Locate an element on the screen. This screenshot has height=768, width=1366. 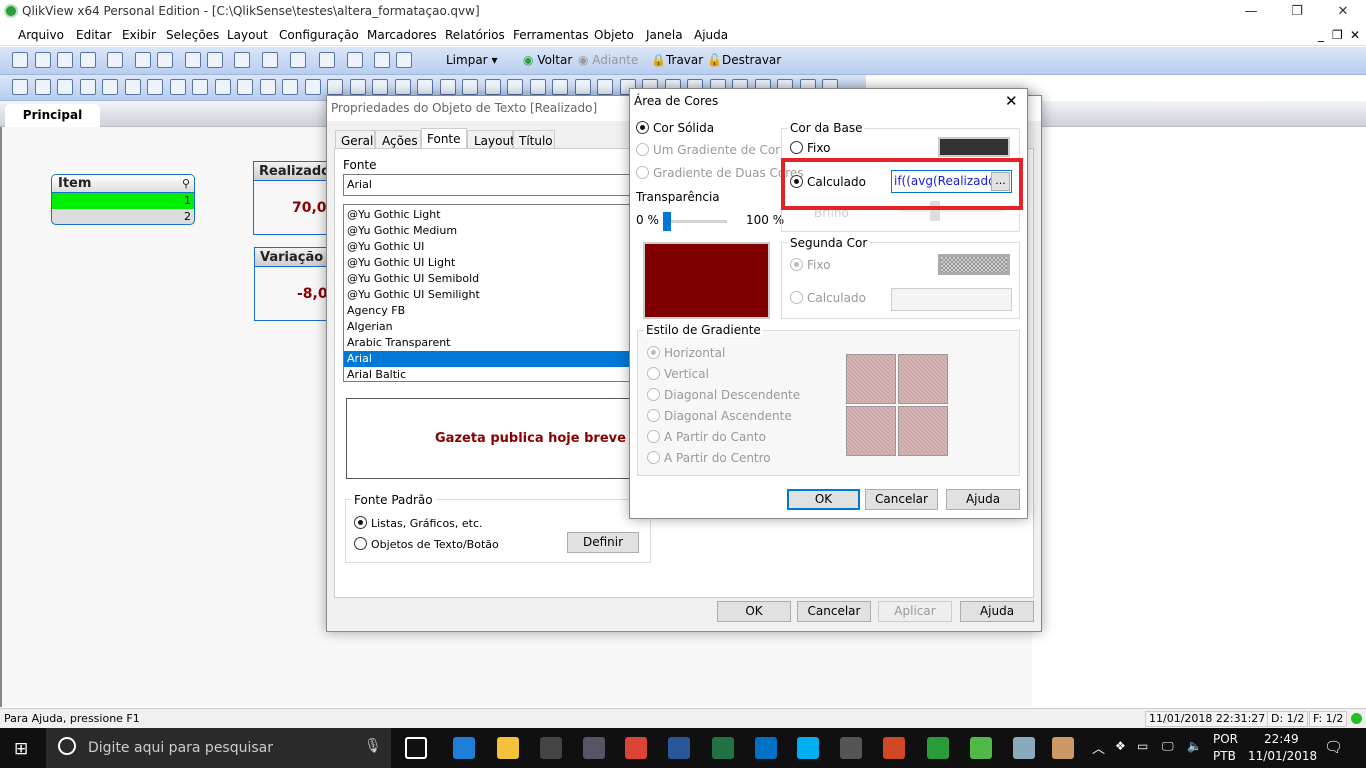
minimize-button: — is located at coordinates (1251, 11).